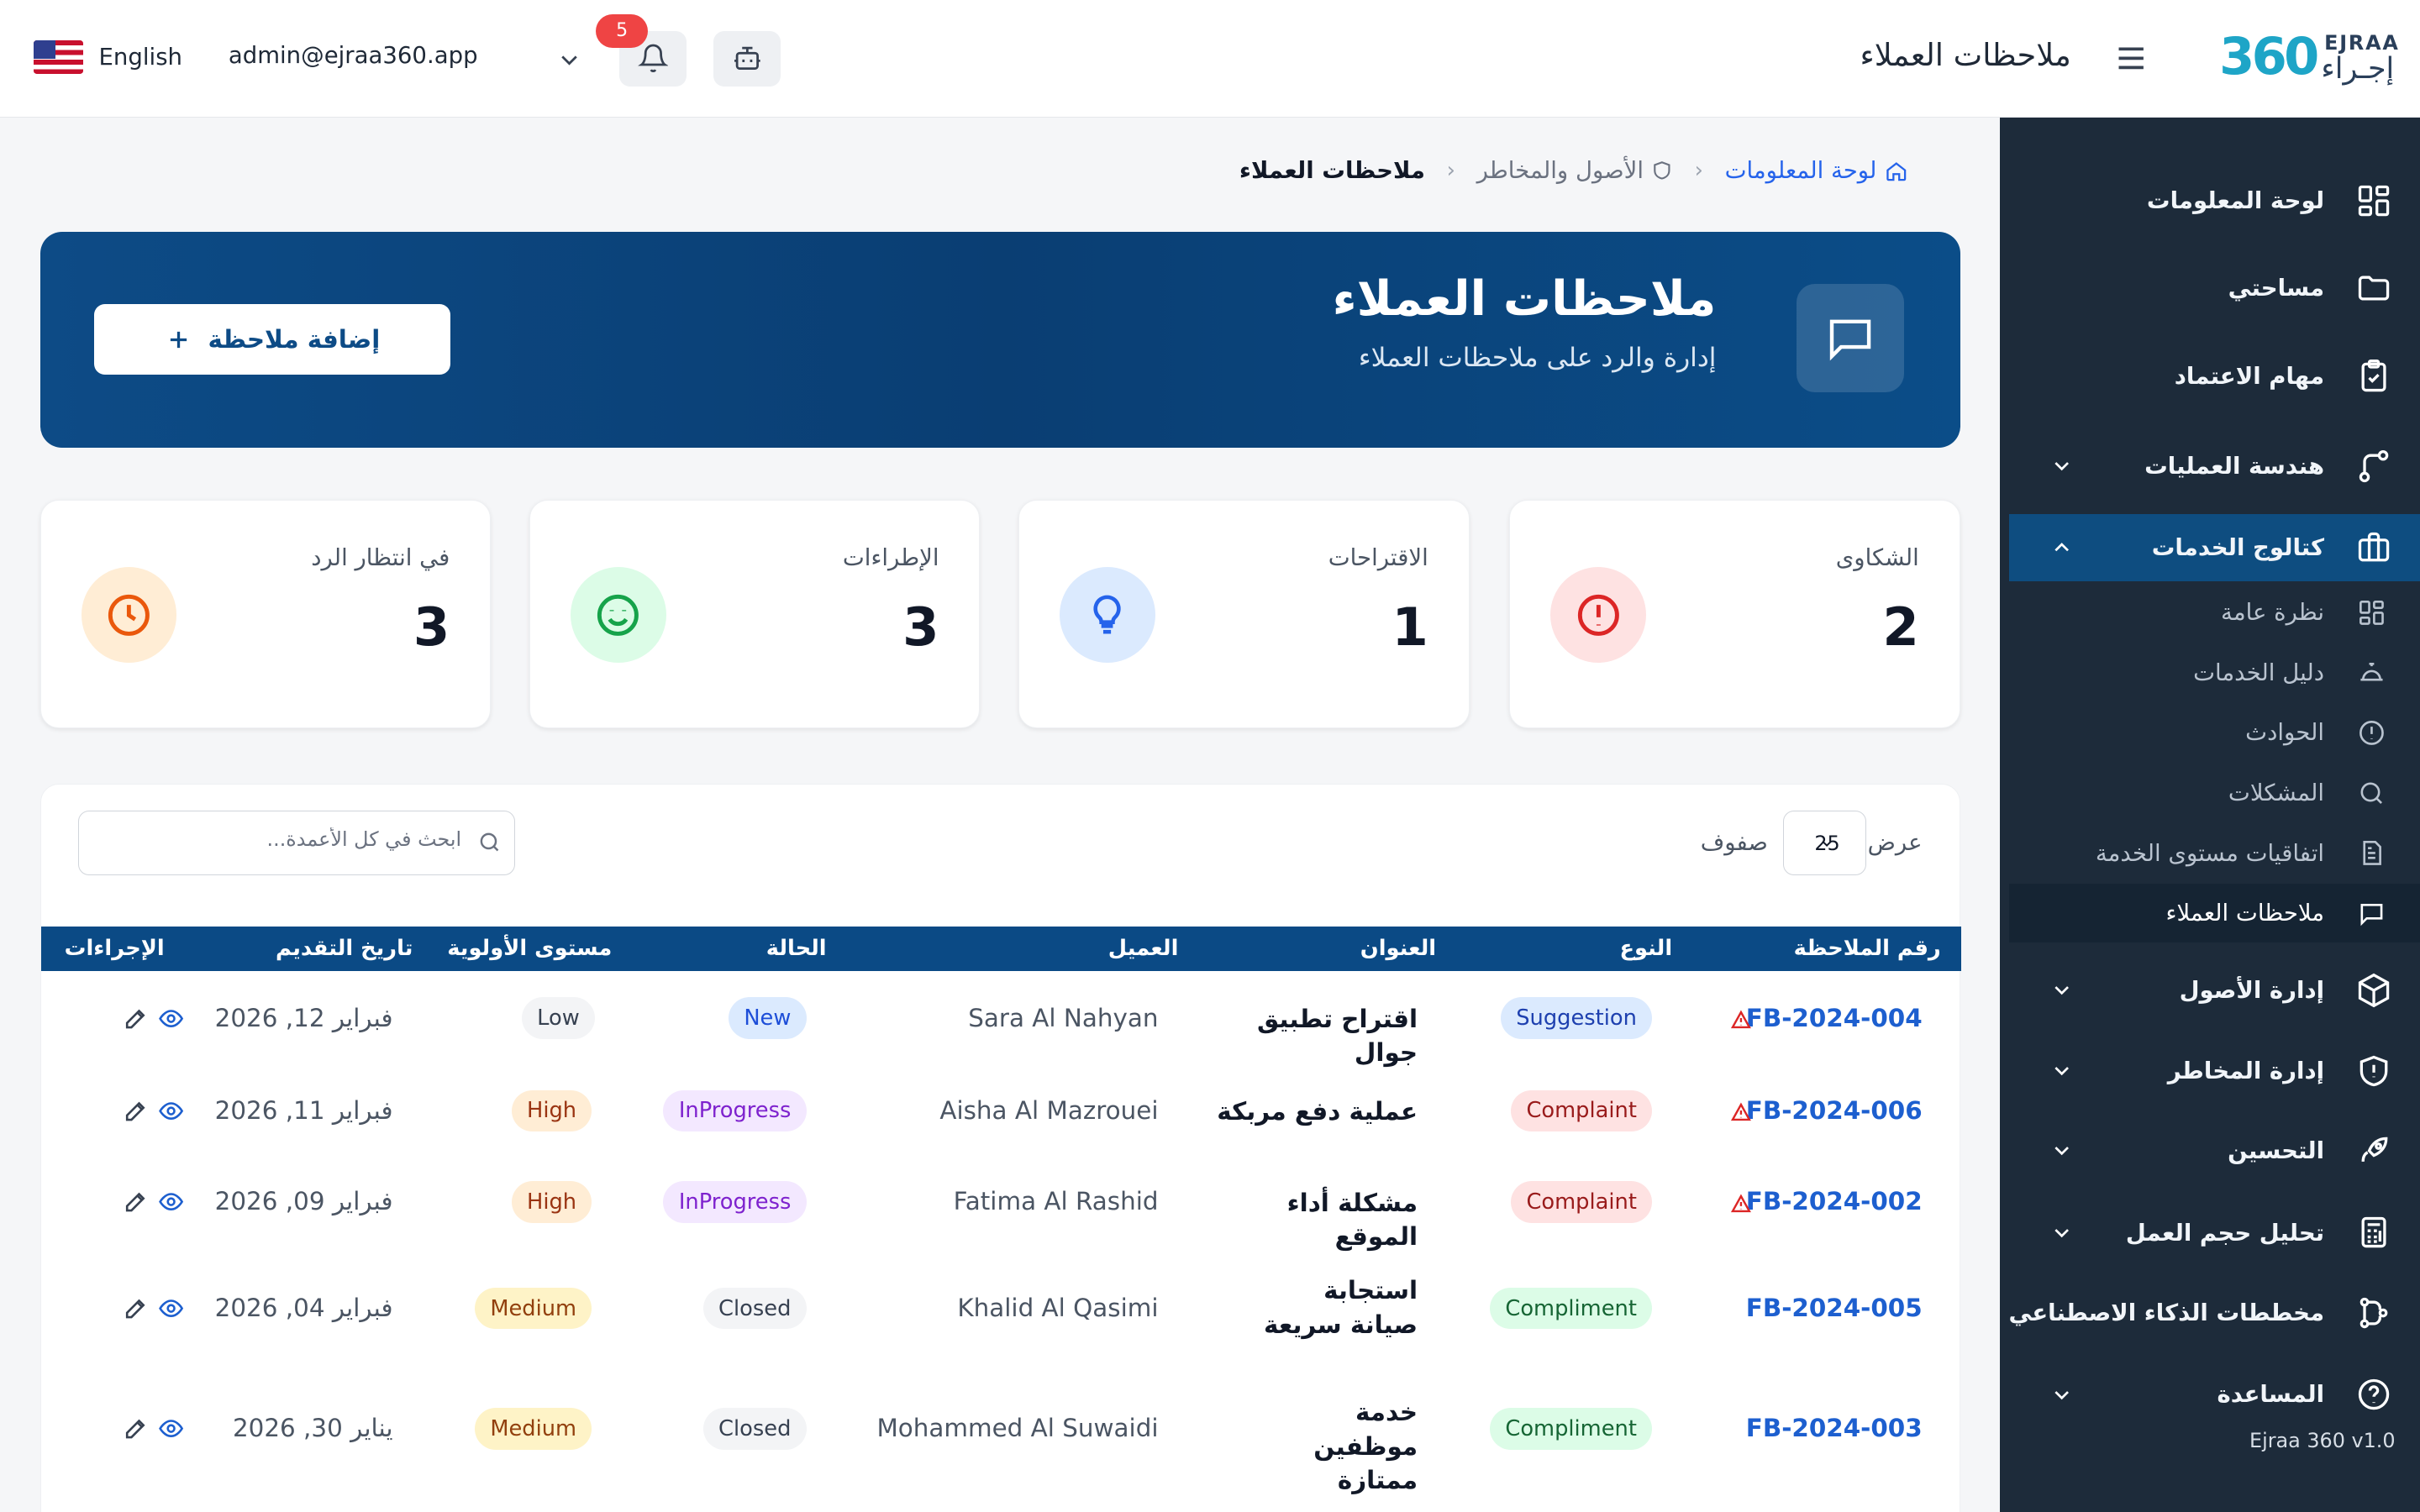 This screenshot has height=1512, width=2420. I want to click on feedback-title: خدمة موظفين ممتازة, so click(1365, 1446).